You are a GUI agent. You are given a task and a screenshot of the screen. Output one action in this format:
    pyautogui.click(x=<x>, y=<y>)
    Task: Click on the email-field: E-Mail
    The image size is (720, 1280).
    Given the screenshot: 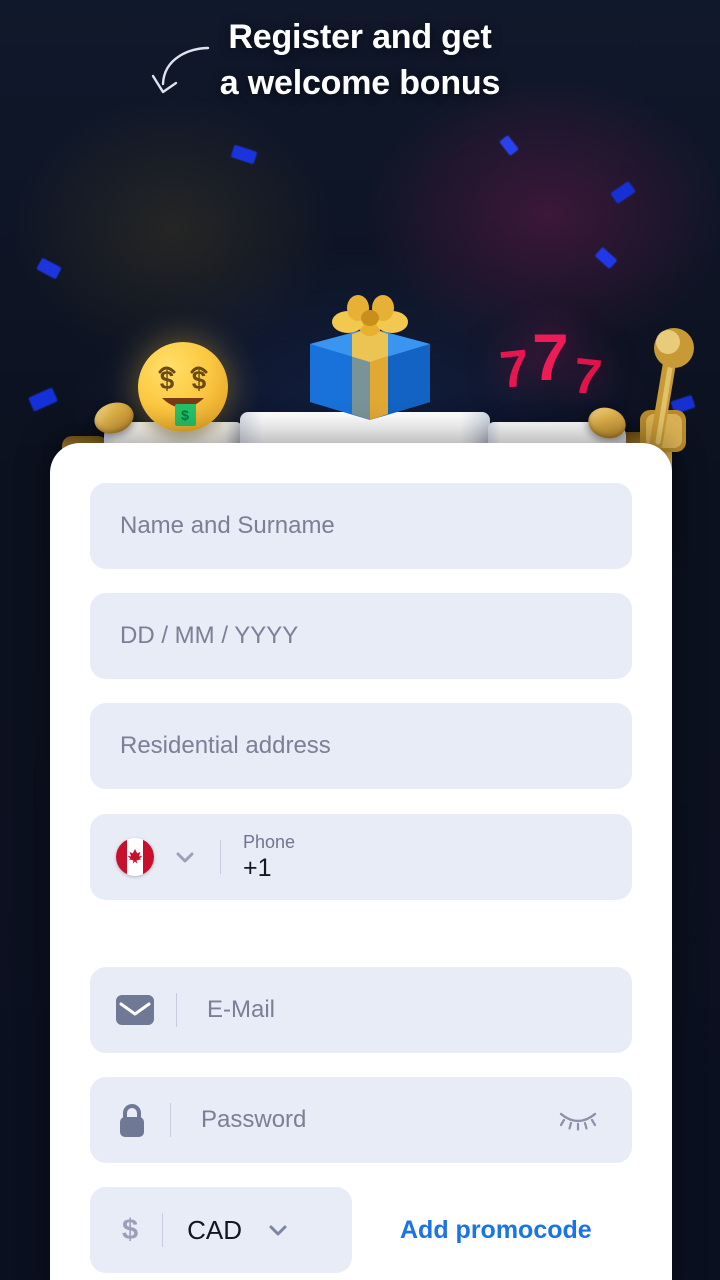 What is the action you would take?
    pyautogui.click(x=361, y=1010)
    